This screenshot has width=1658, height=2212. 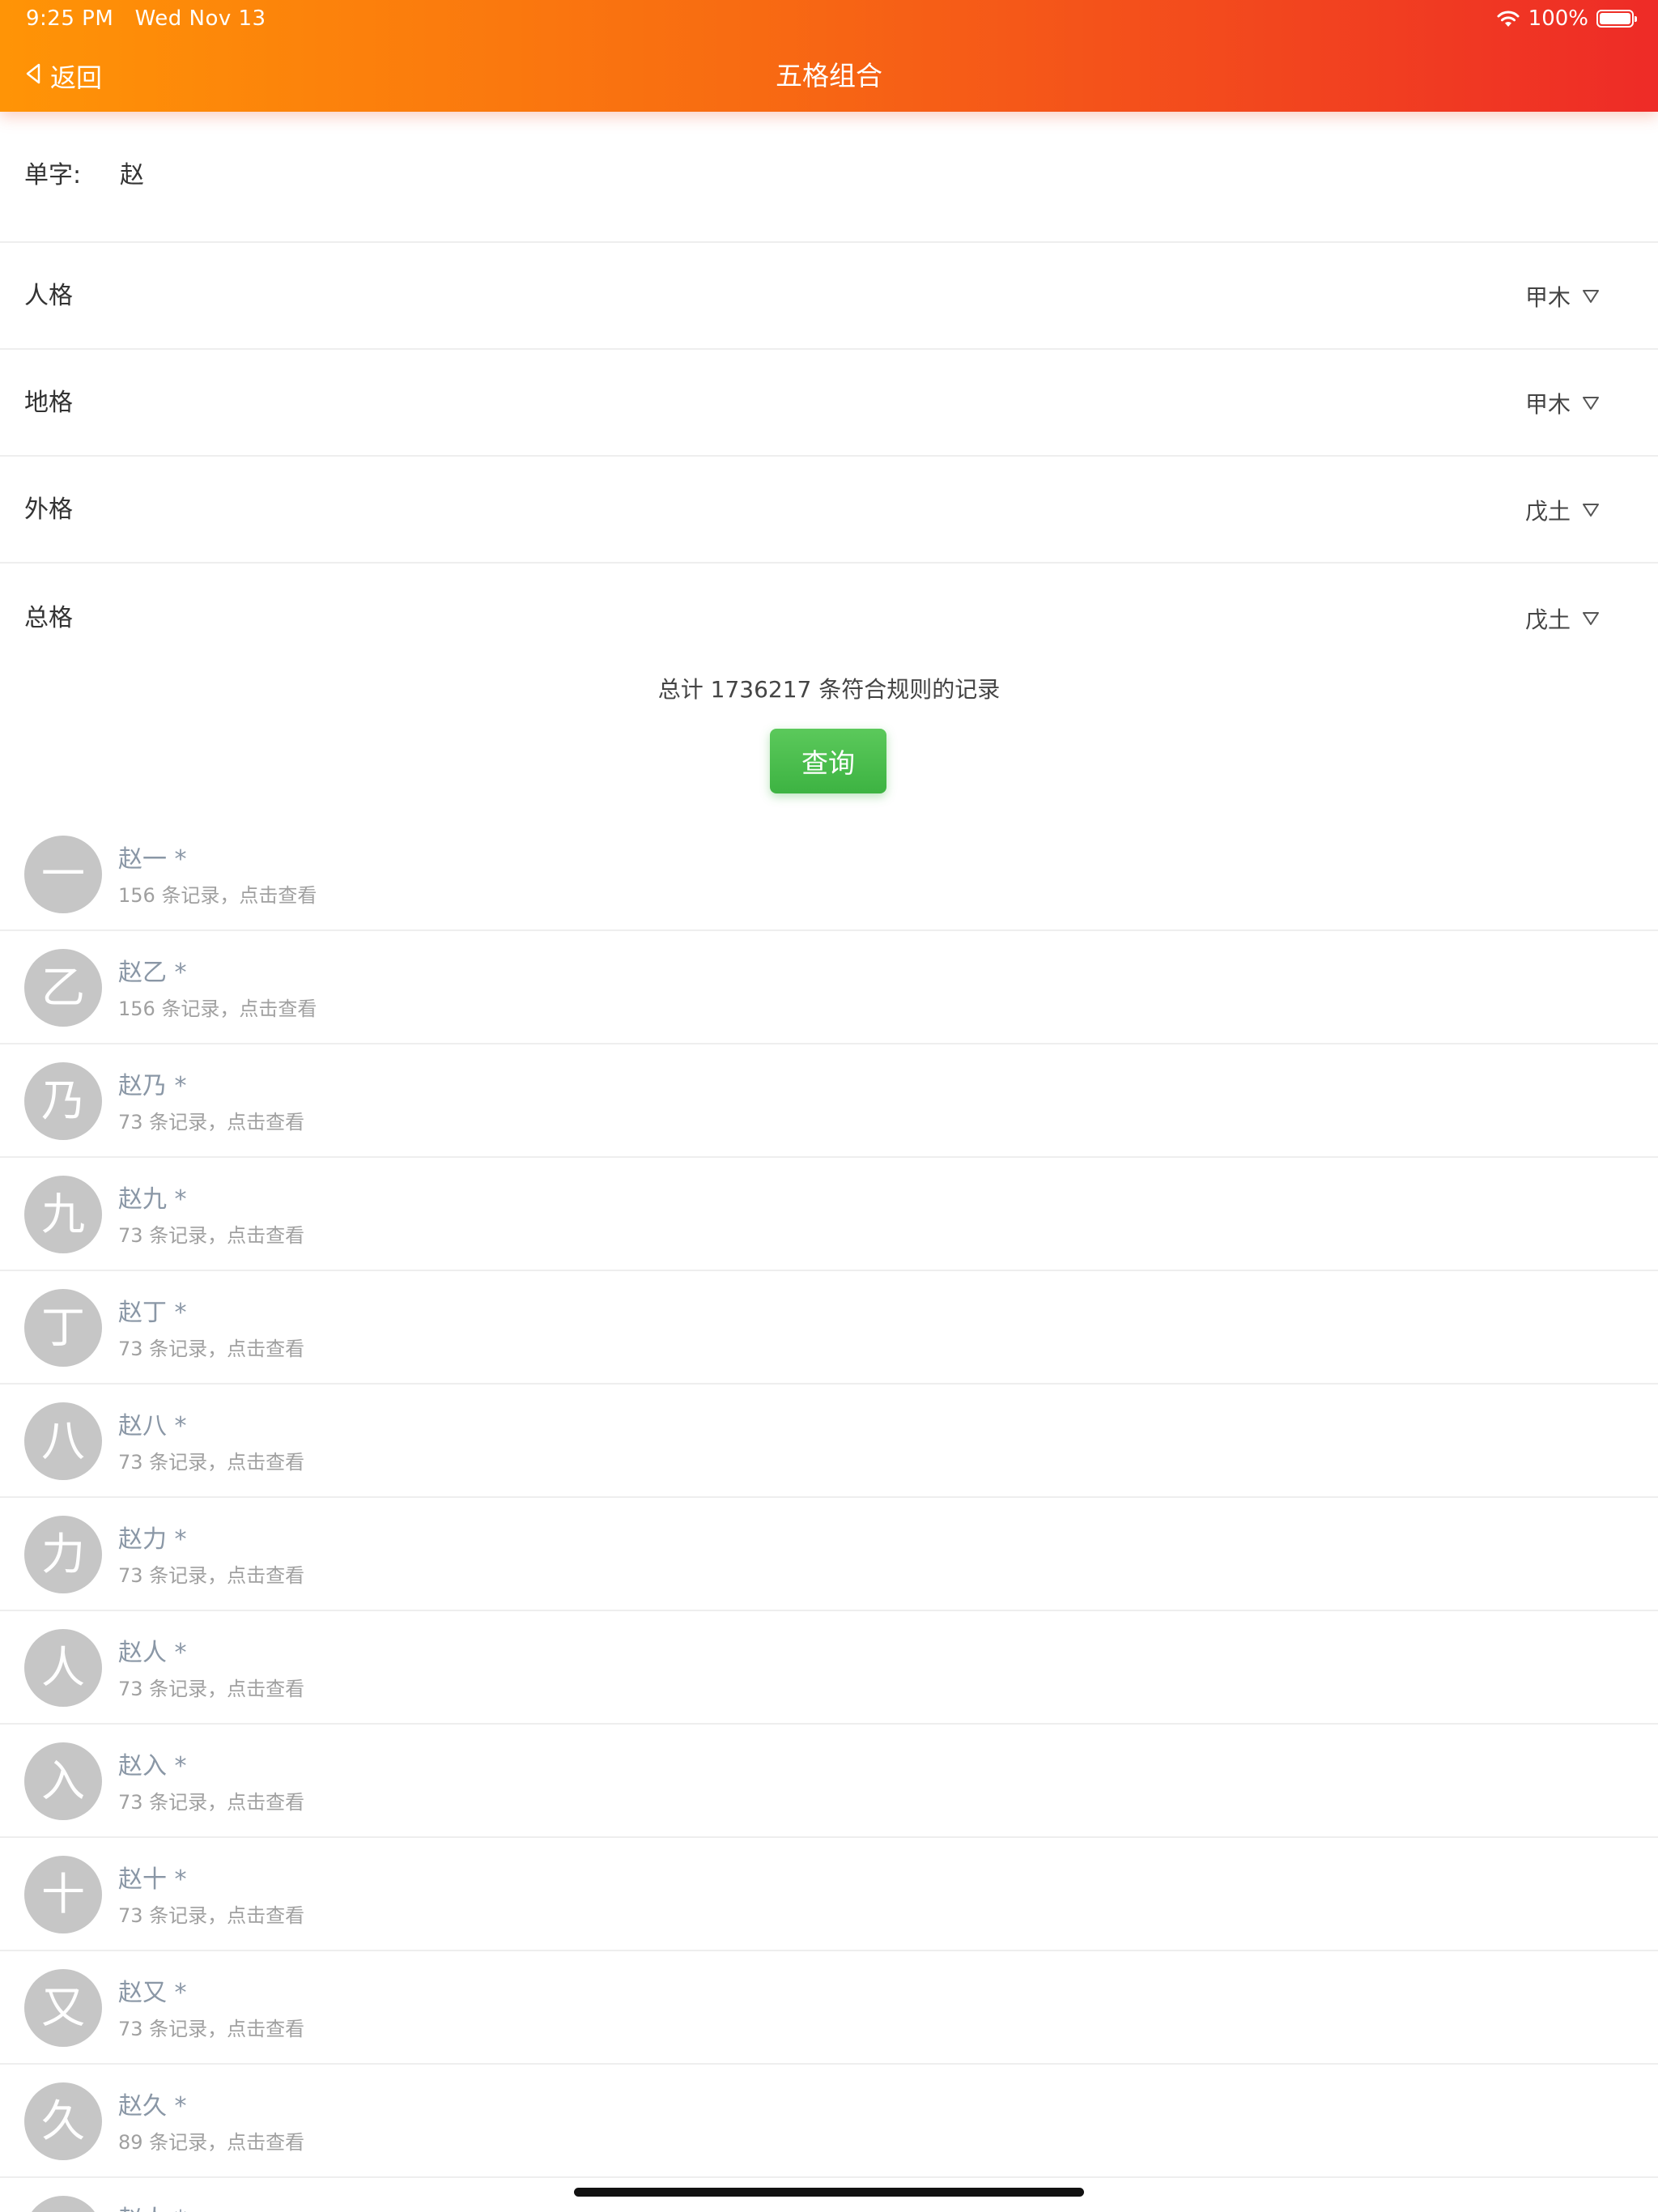 I want to click on battery-icon, so click(x=1616, y=19).